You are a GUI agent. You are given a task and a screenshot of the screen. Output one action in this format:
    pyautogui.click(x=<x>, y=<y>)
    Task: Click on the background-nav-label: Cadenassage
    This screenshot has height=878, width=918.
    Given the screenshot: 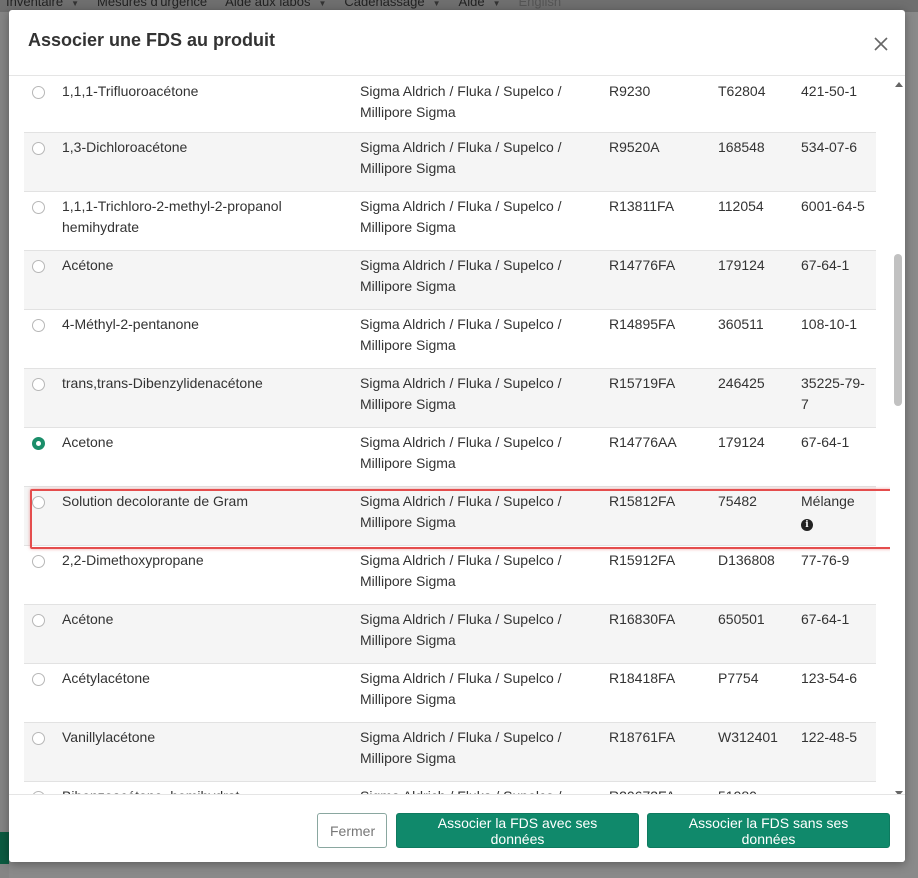 What is the action you would take?
    pyautogui.click(x=384, y=4)
    